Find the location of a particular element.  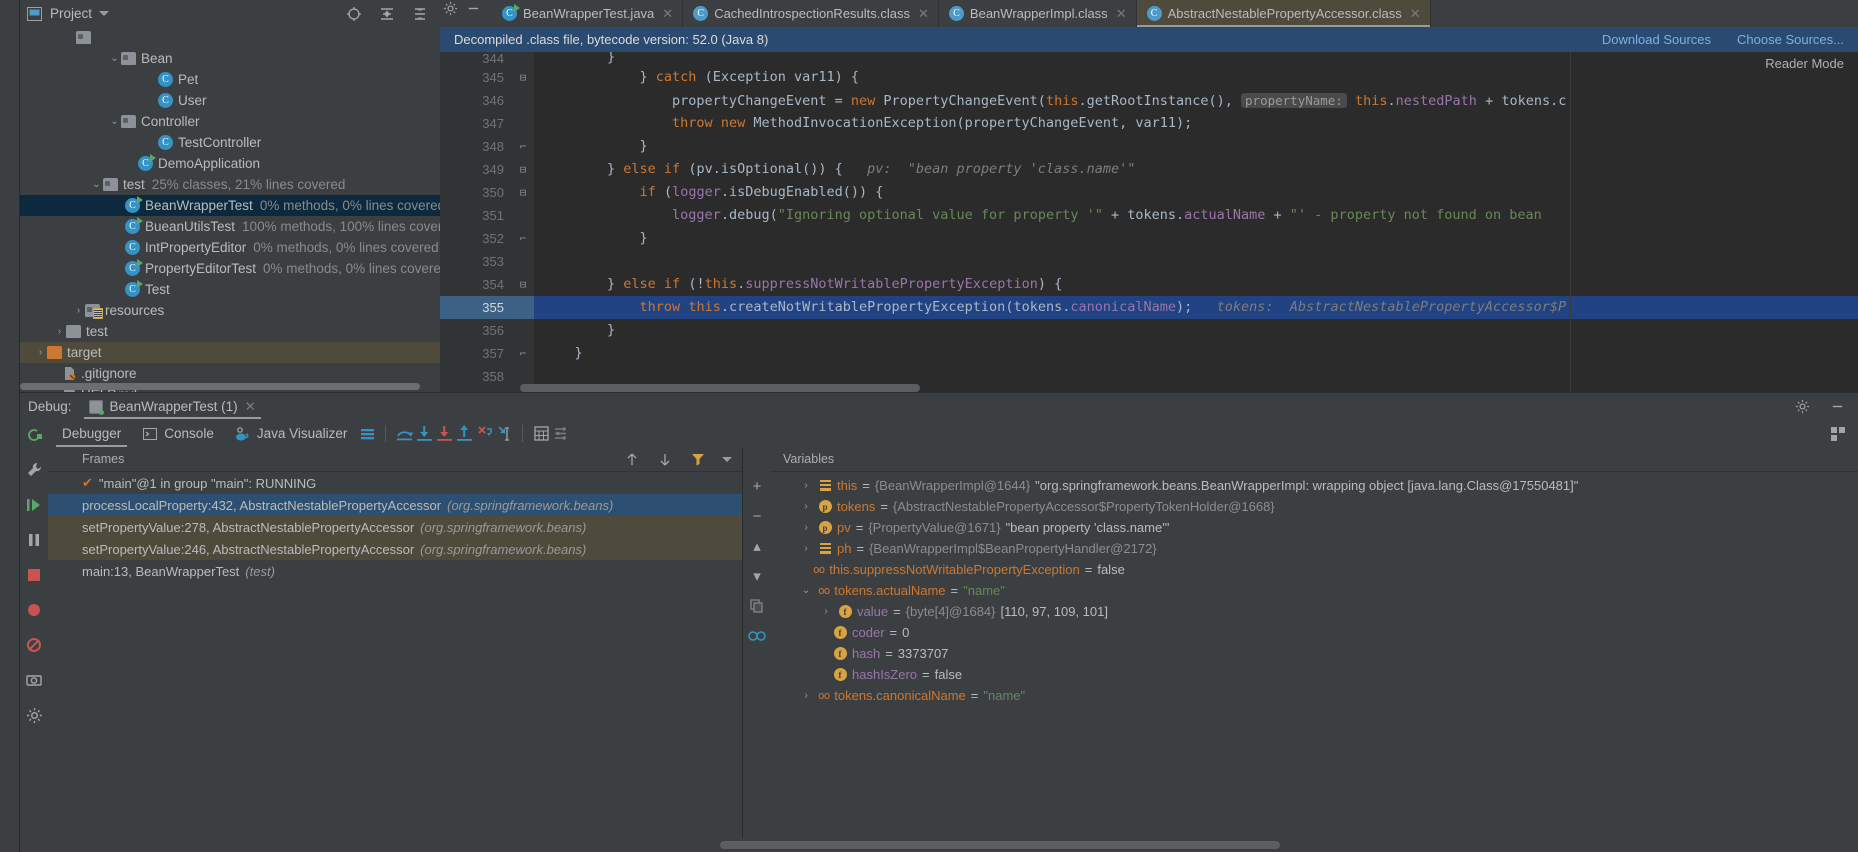

stop-icon is located at coordinates (34, 575).